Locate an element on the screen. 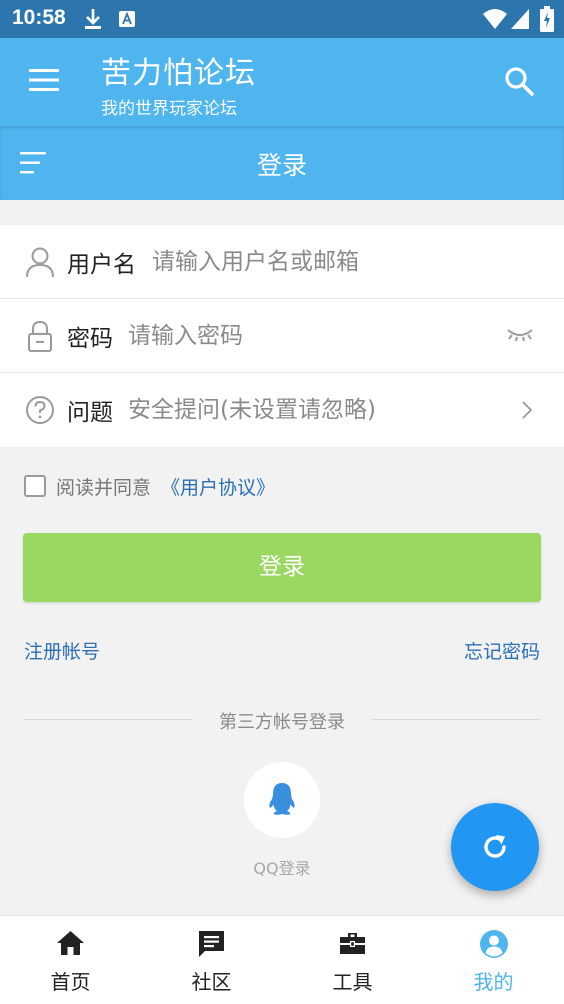  nav-home-label: 首页 is located at coordinates (70, 982).